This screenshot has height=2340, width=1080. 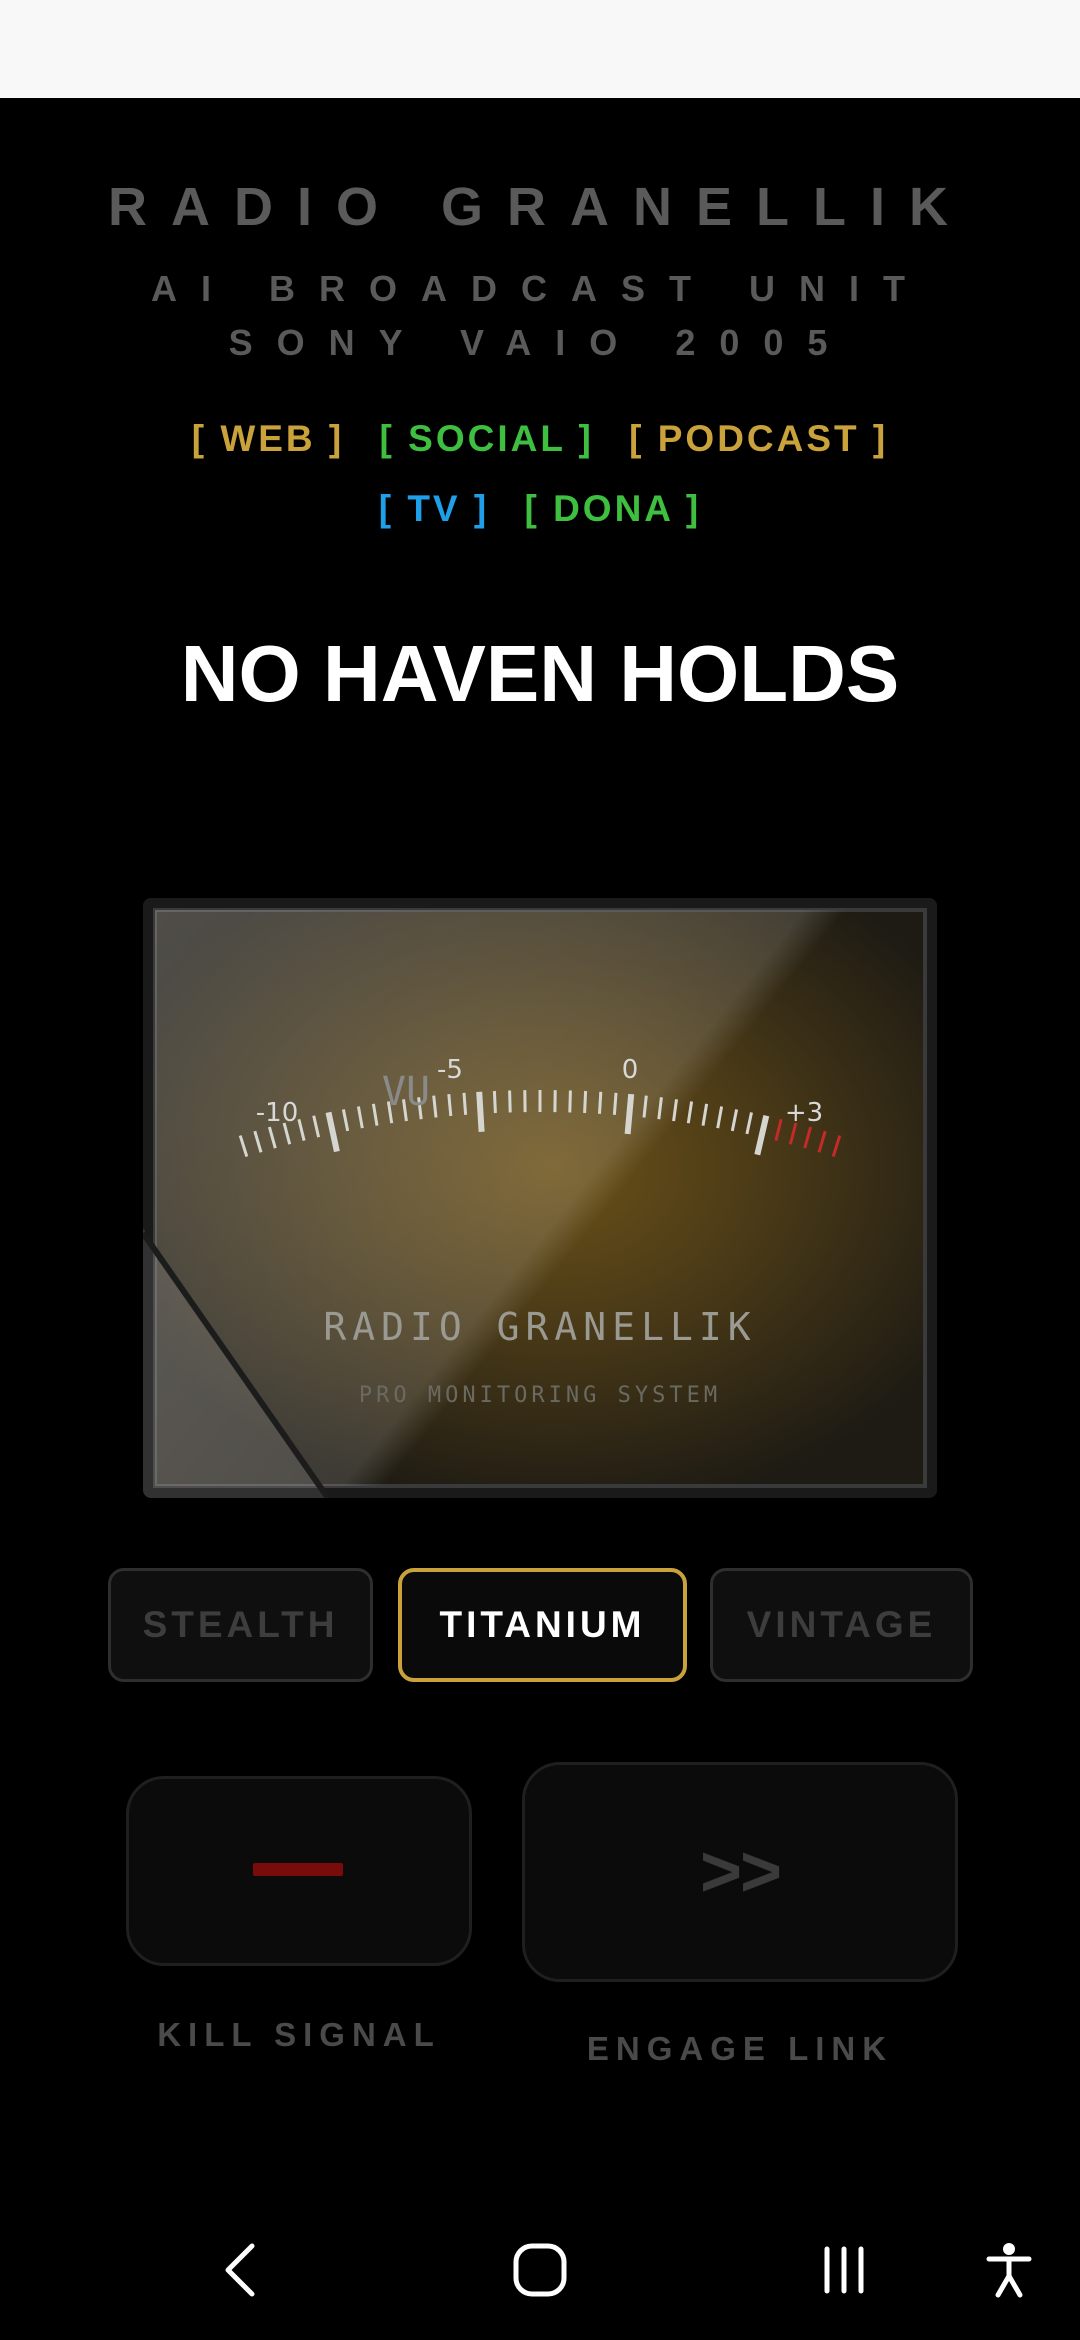 I want to click on engage-link-label: ENGAGE LINK, so click(x=740, y=2048).